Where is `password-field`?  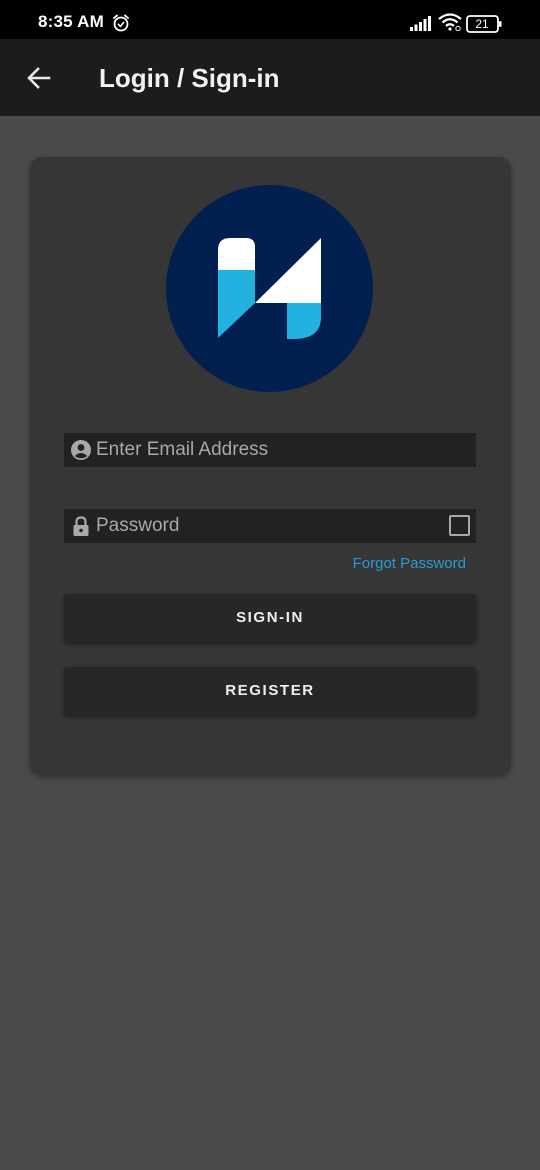 password-field is located at coordinates (270, 526).